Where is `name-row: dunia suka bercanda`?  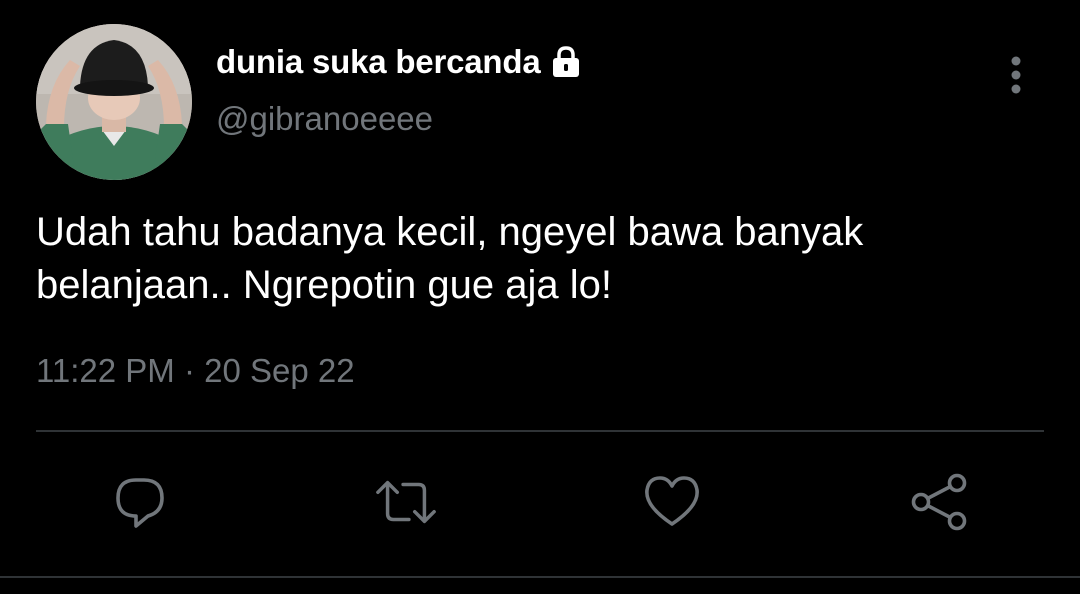 name-row: dunia suka bercanda is located at coordinates (400, 62).